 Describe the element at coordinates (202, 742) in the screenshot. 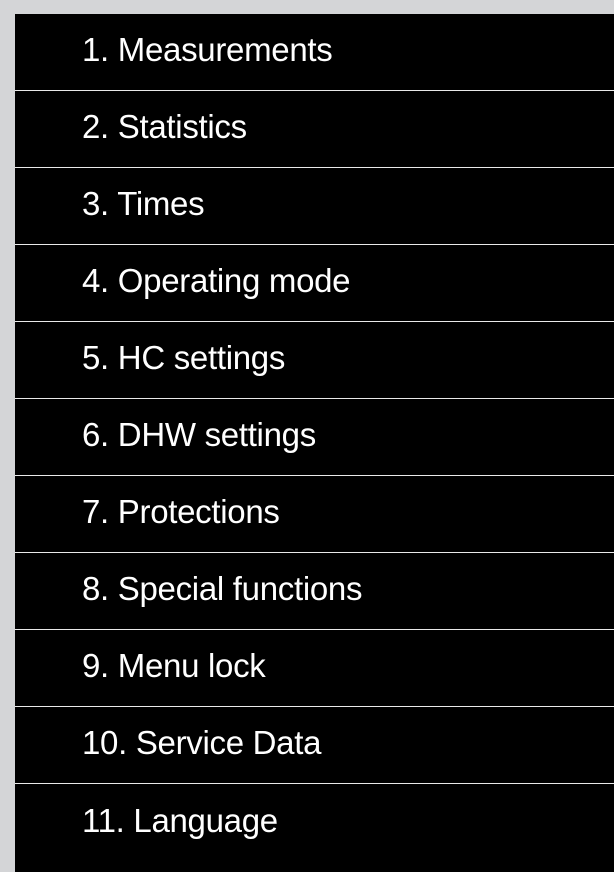

I see `menu-item-label: 10. Service Data` at that location.